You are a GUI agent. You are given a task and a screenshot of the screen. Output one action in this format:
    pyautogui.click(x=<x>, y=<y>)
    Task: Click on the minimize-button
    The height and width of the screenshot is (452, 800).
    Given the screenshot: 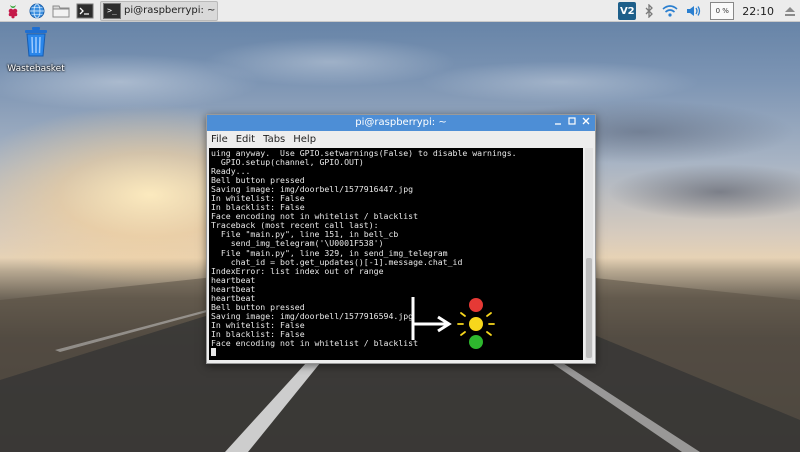 What is the action you would take?
    pyautogui.click(x=558, y=123)
    